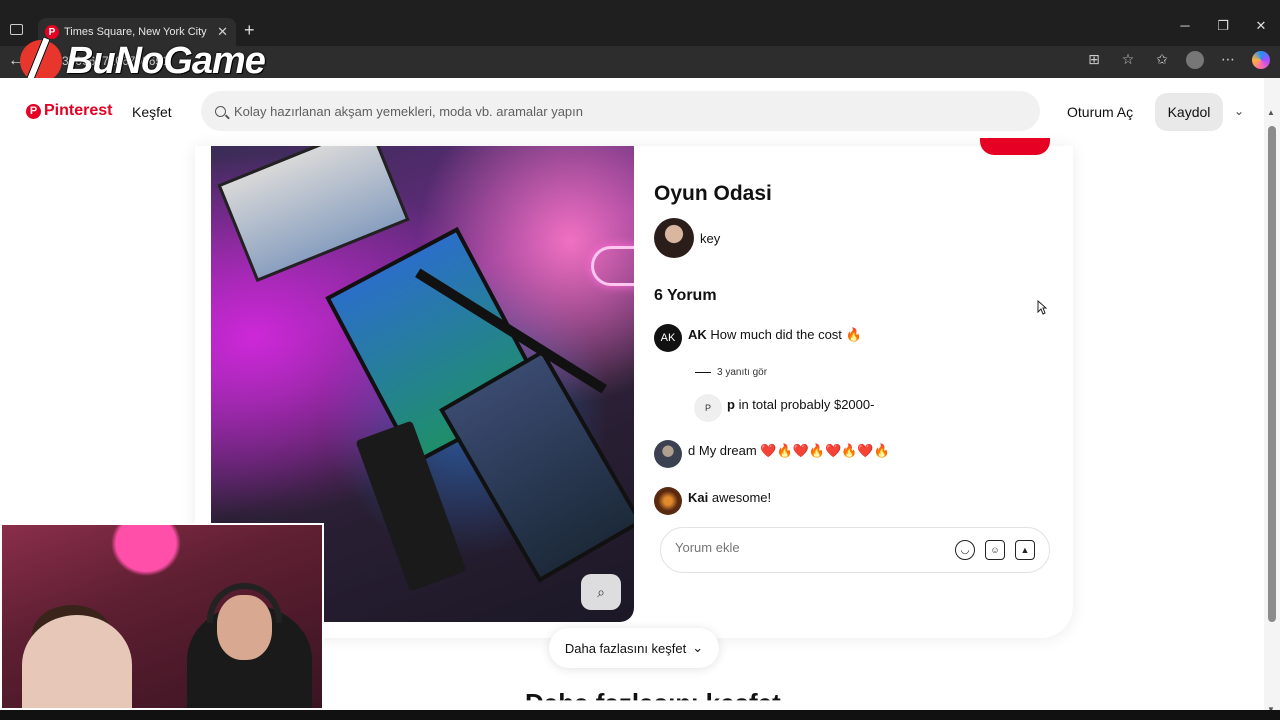 The height and width of the screenshot is (720, 1280). What do you see at coordinates (806, 404) in the screenshot?
I see `reply-1-text: in total probably $2000-` at bounding box center [806, 404].